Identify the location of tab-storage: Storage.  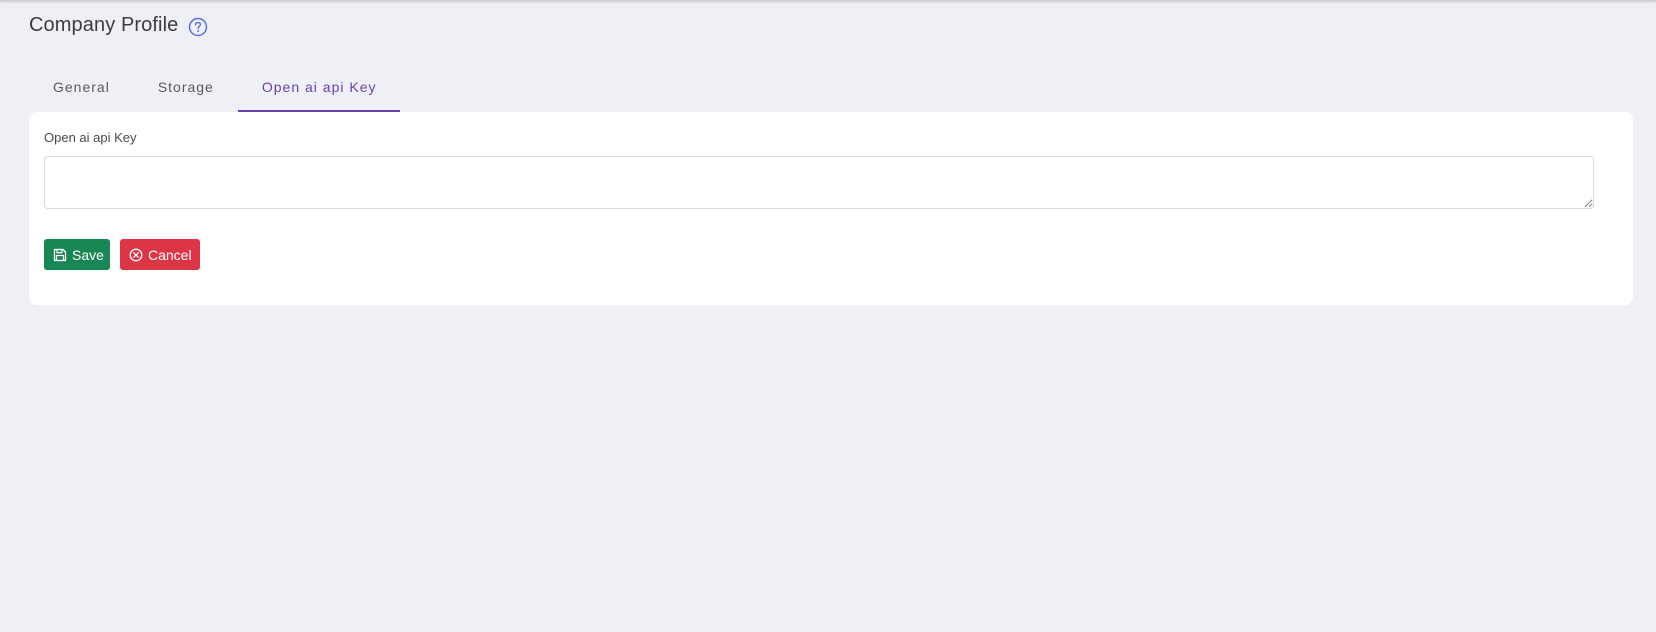
(186, 91).